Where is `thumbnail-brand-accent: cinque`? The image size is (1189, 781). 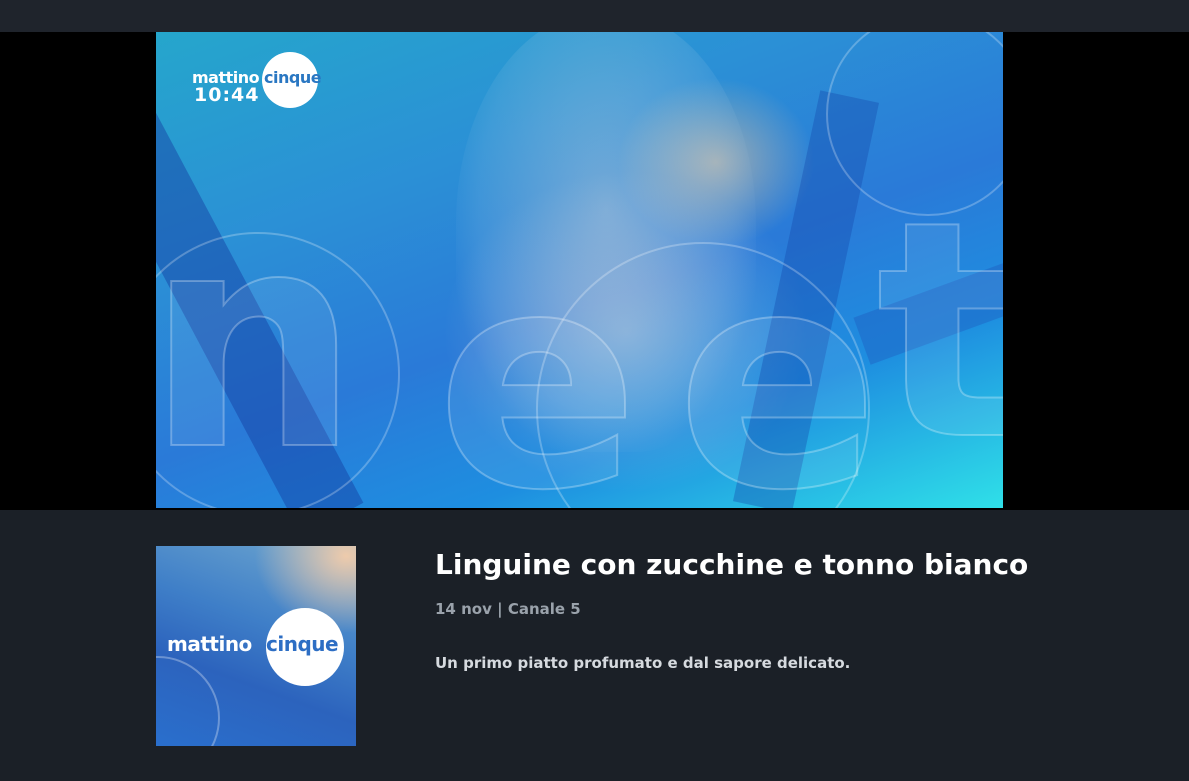 thumbnail-brand-accent: cinque is located at coordinates (302, 644).